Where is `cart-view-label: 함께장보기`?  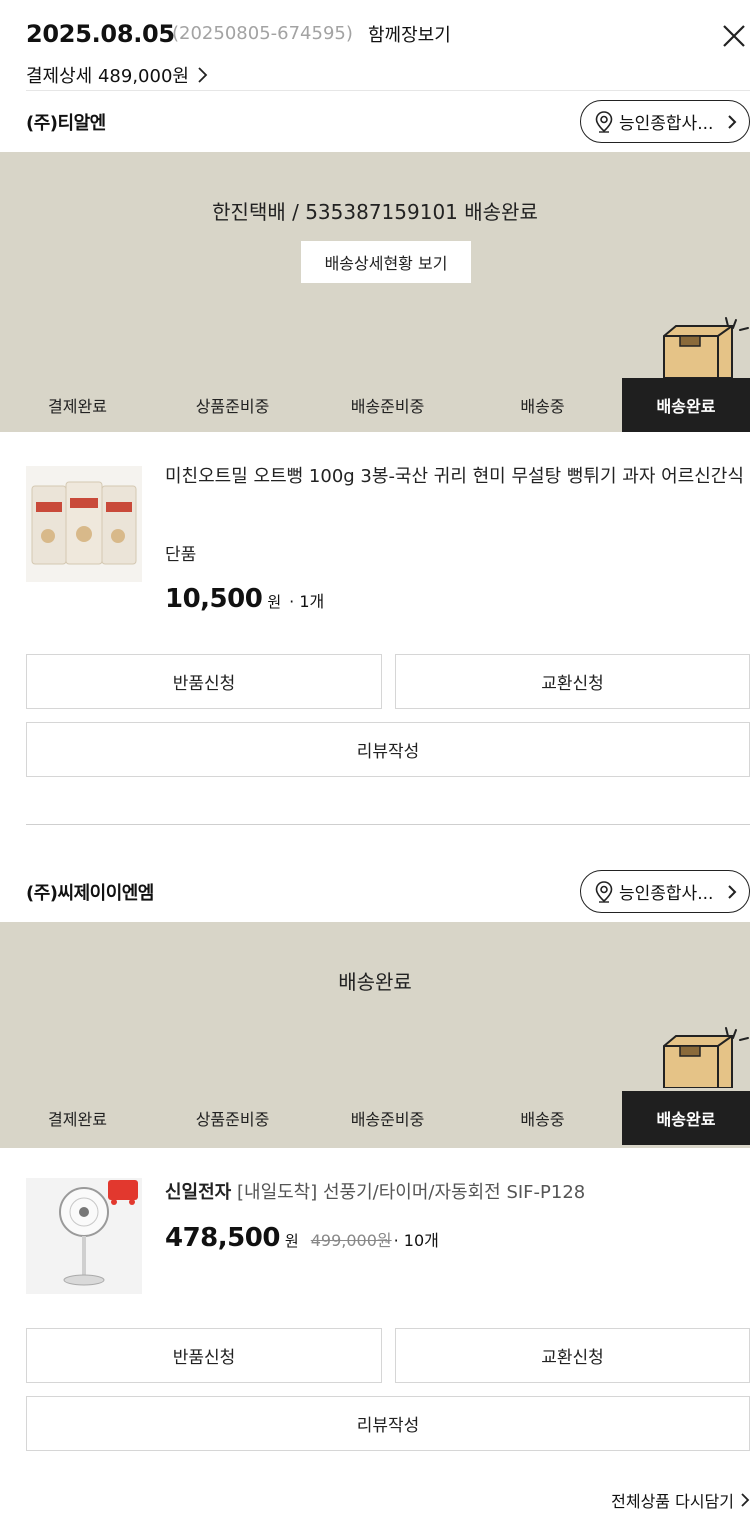
cart-view-label: 함께장보기 is located at coordinates (409, 35).